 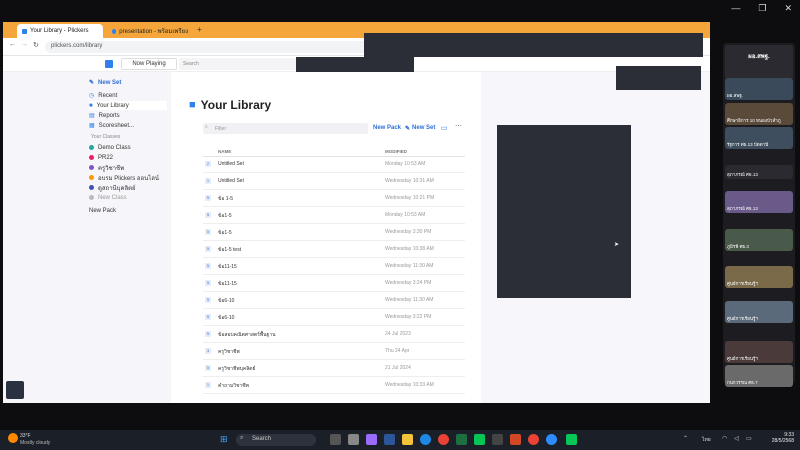 What do you see at coordinates (224, 439) in the screenshot?
I see `start-icon: ⊞` at bounding box center [224, 439].